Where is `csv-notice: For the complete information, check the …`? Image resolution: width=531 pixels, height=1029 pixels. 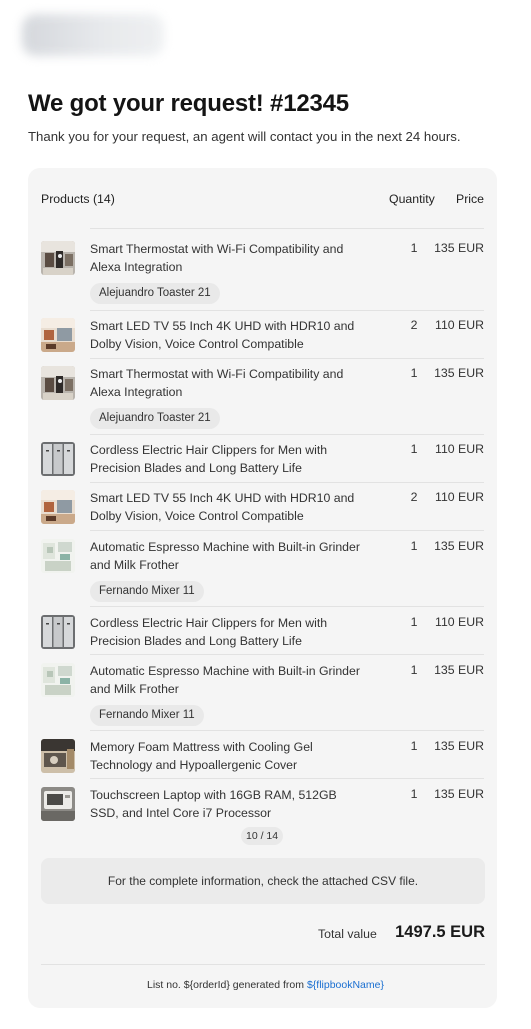
csv-notice: For the complete information, check the … is located at coordinates (263, 881).